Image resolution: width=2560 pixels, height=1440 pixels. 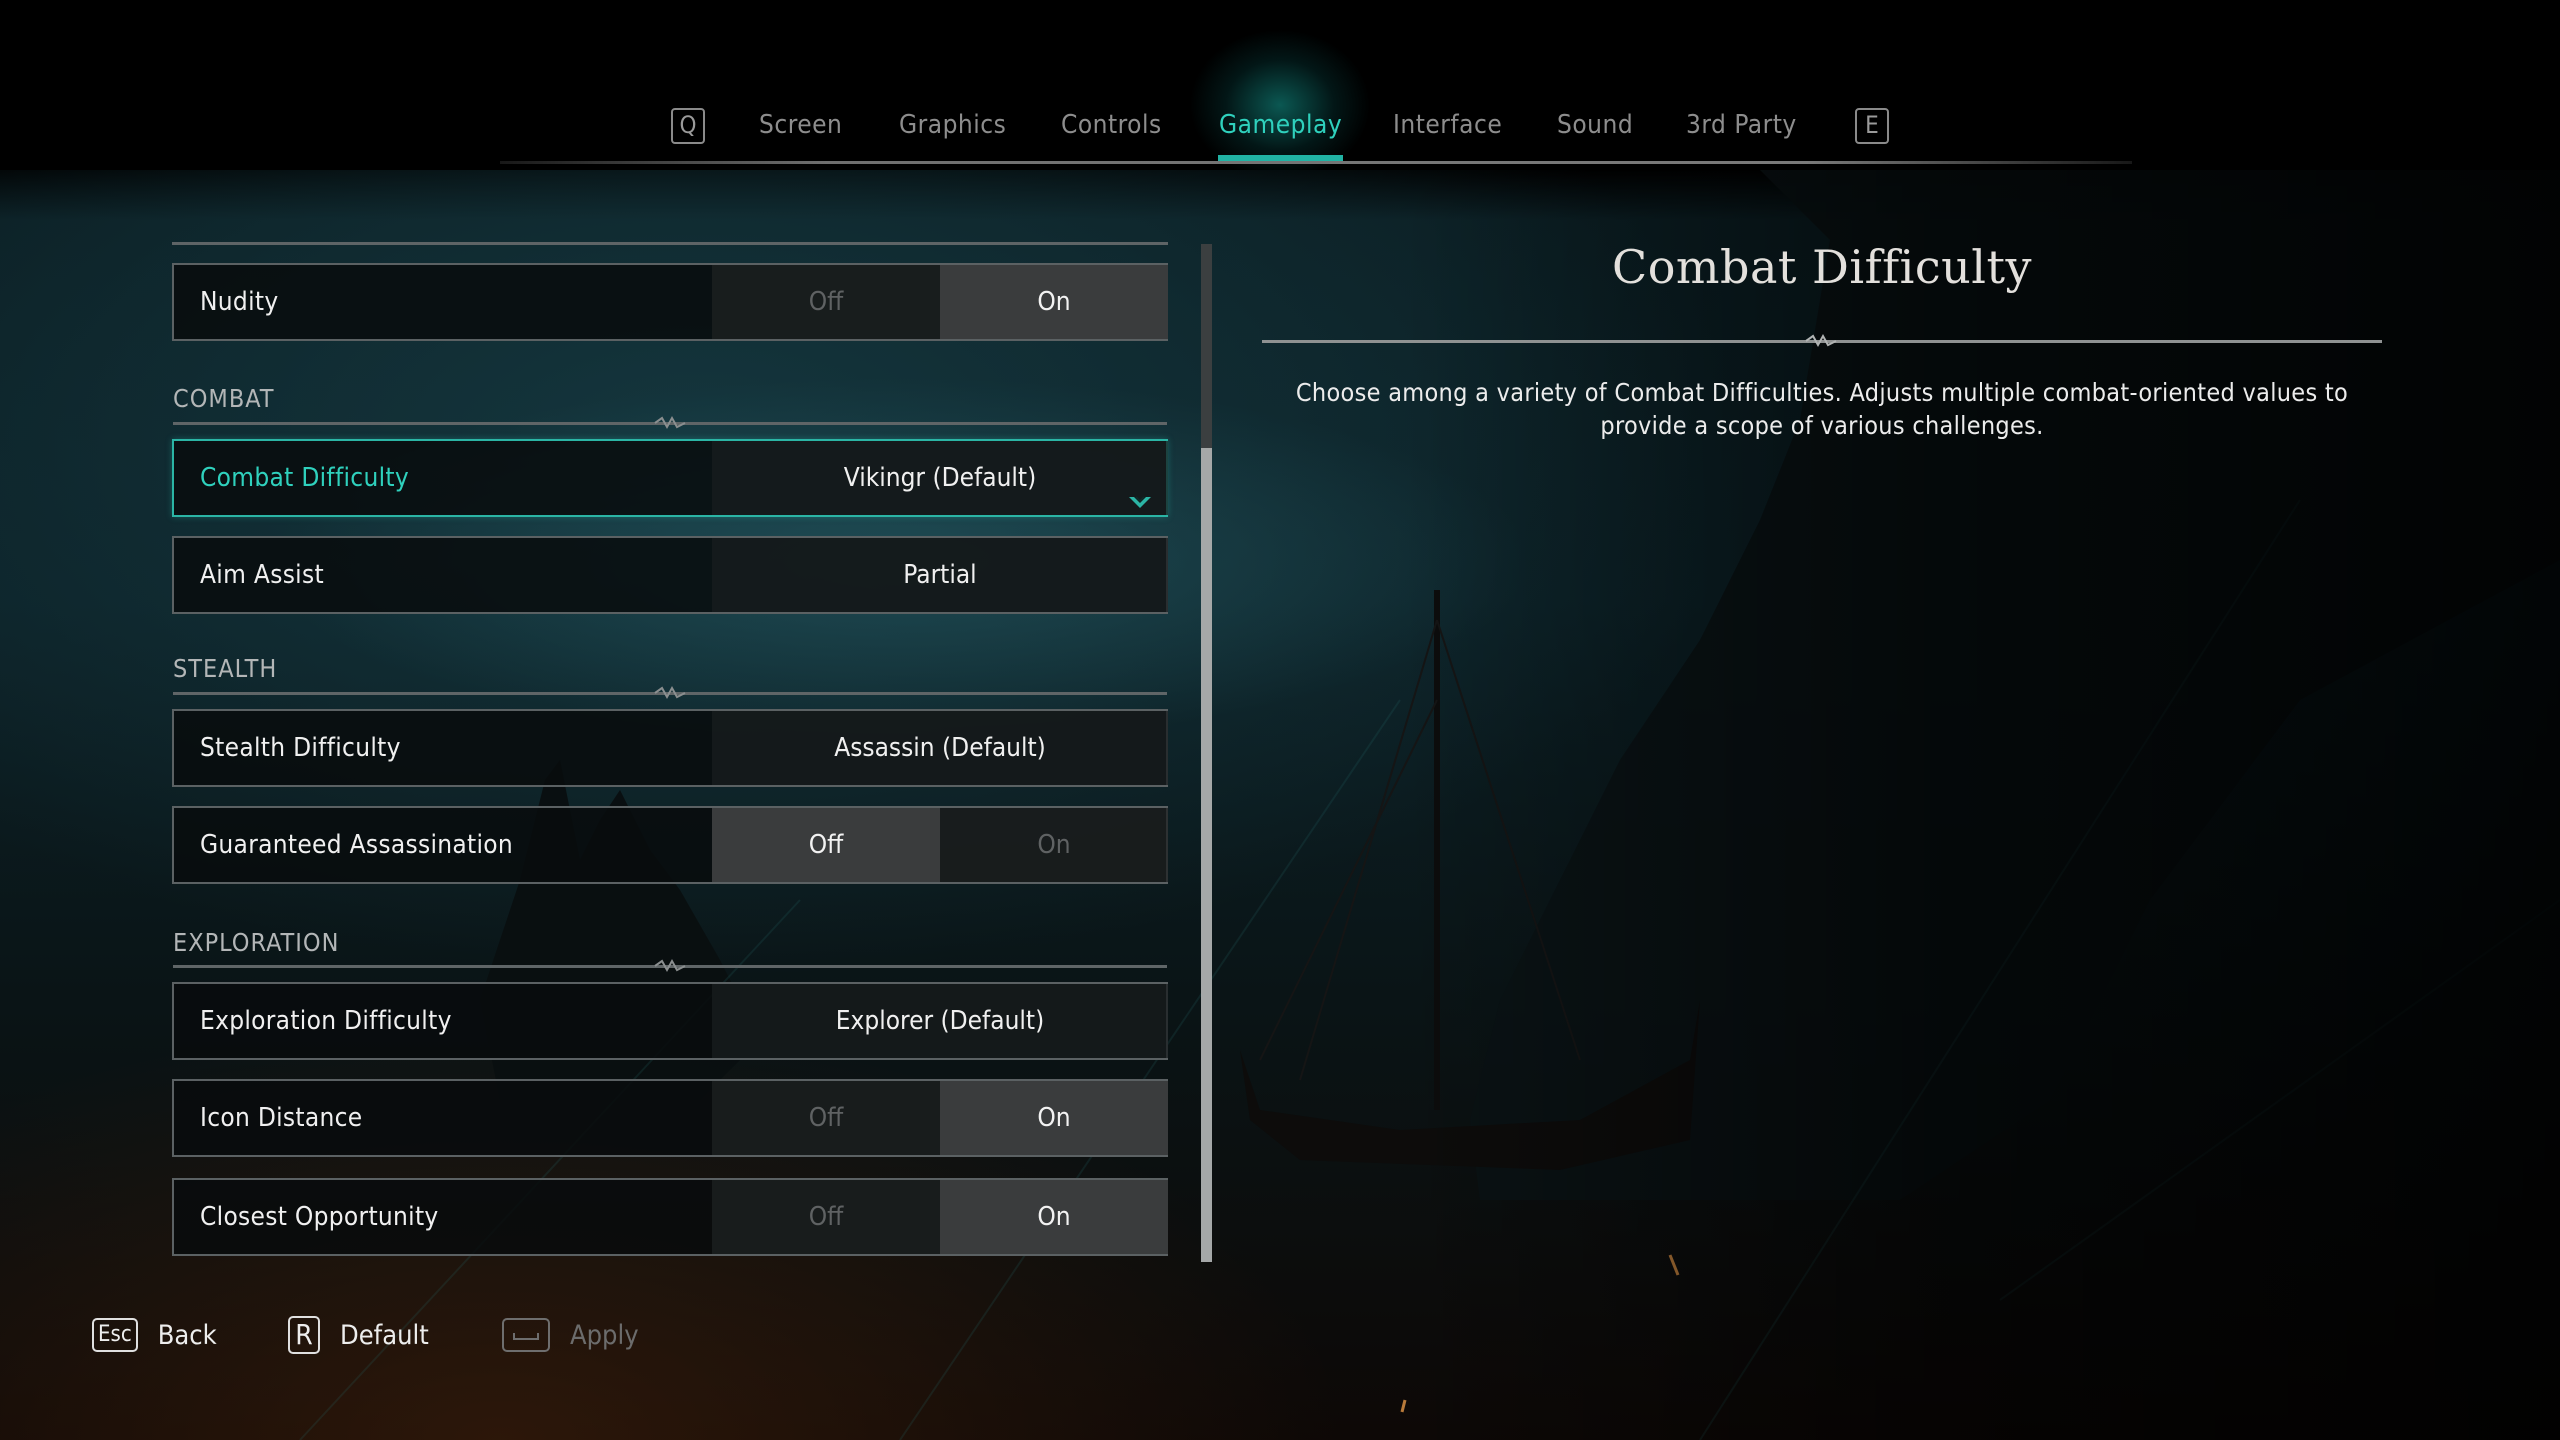 I want to click on esc-key-icon: Esc, so click(x=115, y=1335).